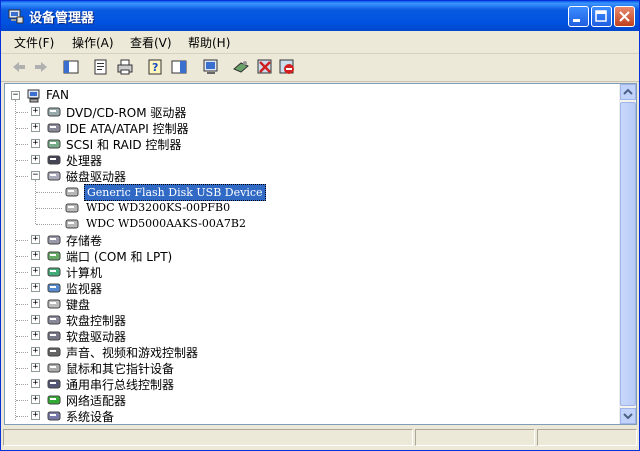 The height and width of the screenshot is (451, 640). Describe the element at coordinates (120, 369) in the screenshot. I see `tree-category-label: 鼠标和其它指针设备` at that location.